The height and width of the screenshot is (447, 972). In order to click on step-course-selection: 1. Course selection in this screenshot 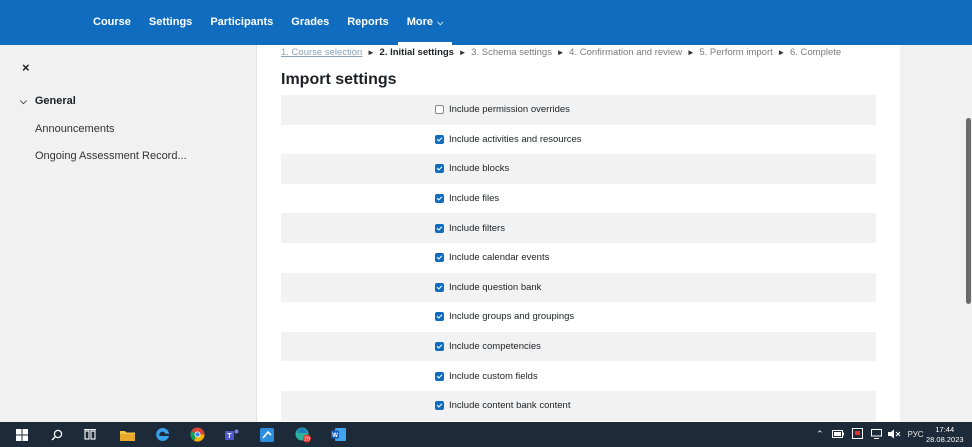, I will do `click(321, 52)`.